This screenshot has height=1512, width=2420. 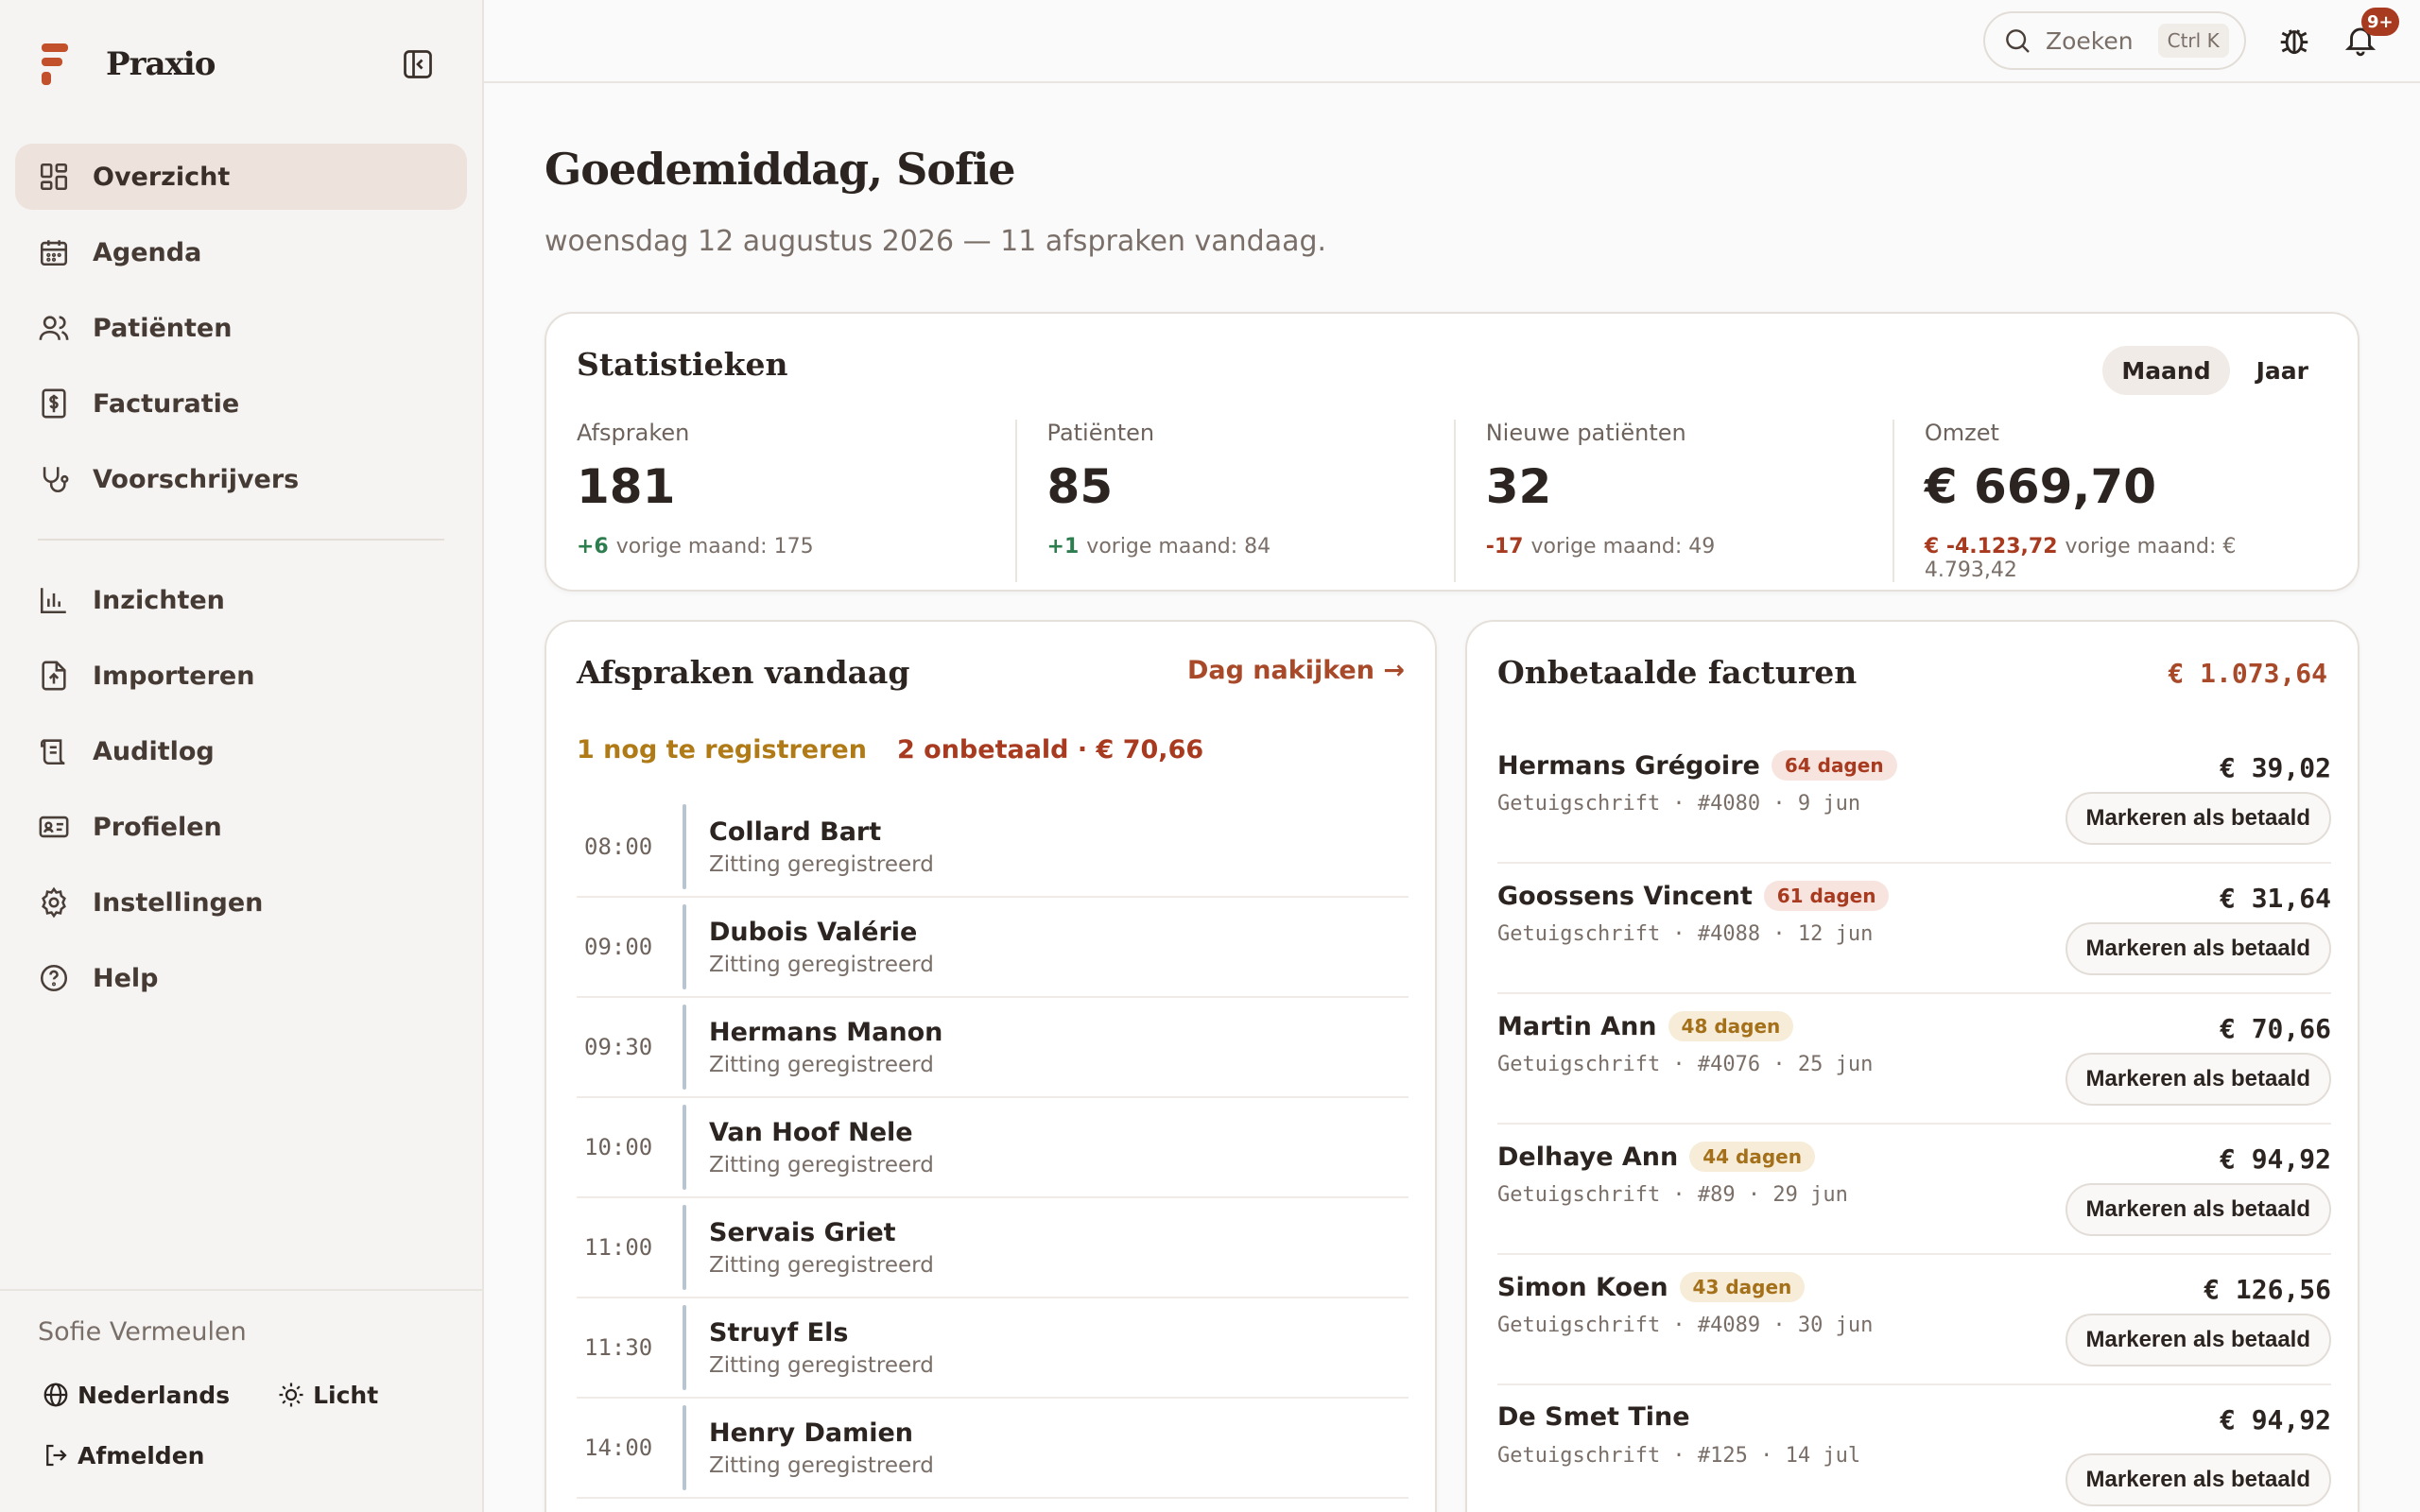 I want to click on sidebar-item-overzicht: Overzicht, so click(x=241, y=177).